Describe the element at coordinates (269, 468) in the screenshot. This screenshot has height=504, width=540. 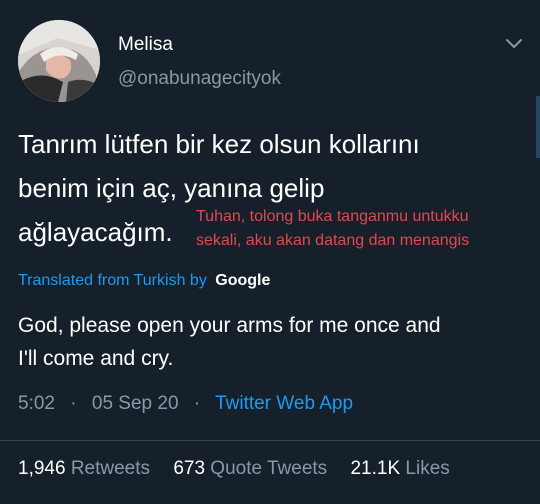
I see `quote-tweets-label: Quote Tweets` at that location.